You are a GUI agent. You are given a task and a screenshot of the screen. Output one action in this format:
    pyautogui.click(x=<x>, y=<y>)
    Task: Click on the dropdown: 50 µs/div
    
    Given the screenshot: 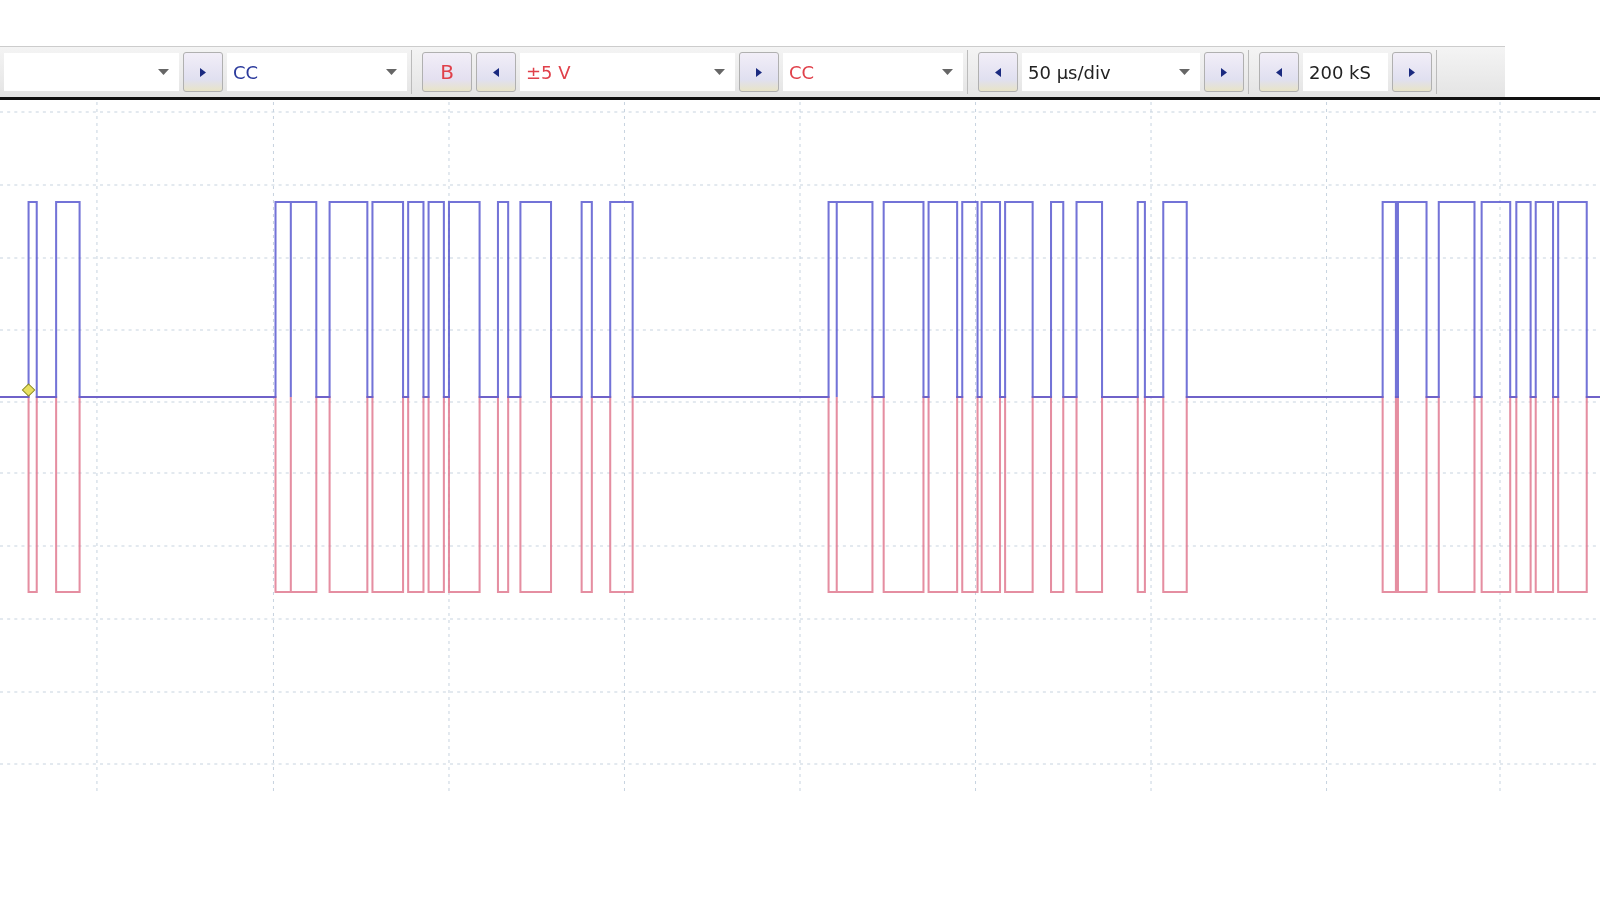 What is the action you would take?
    pyautogui.click(x=1111, y=72)
    